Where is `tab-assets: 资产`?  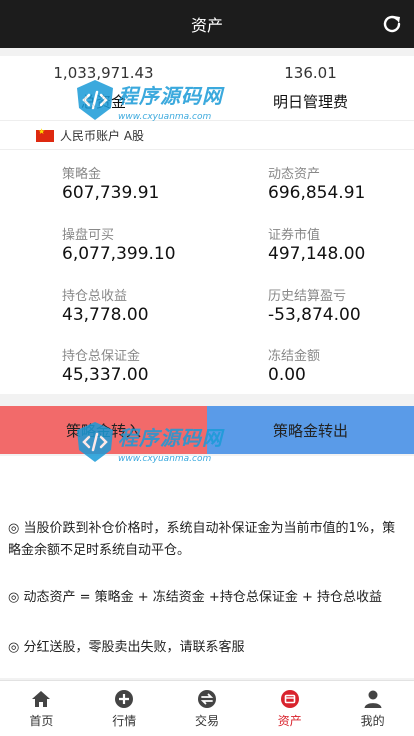
tab-assets: 资产 is located at coordinates (289, 708).